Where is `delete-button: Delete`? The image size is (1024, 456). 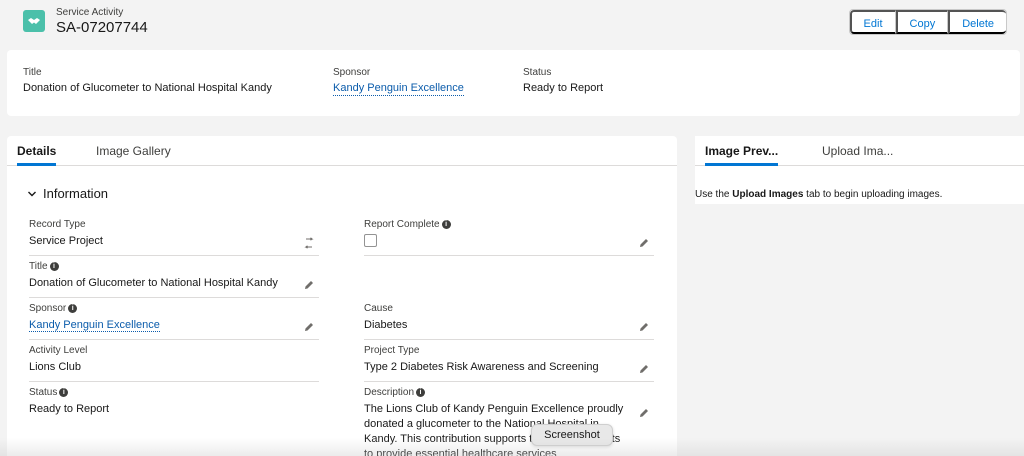 delete-button: Delete is located at coordinates (977, 22).